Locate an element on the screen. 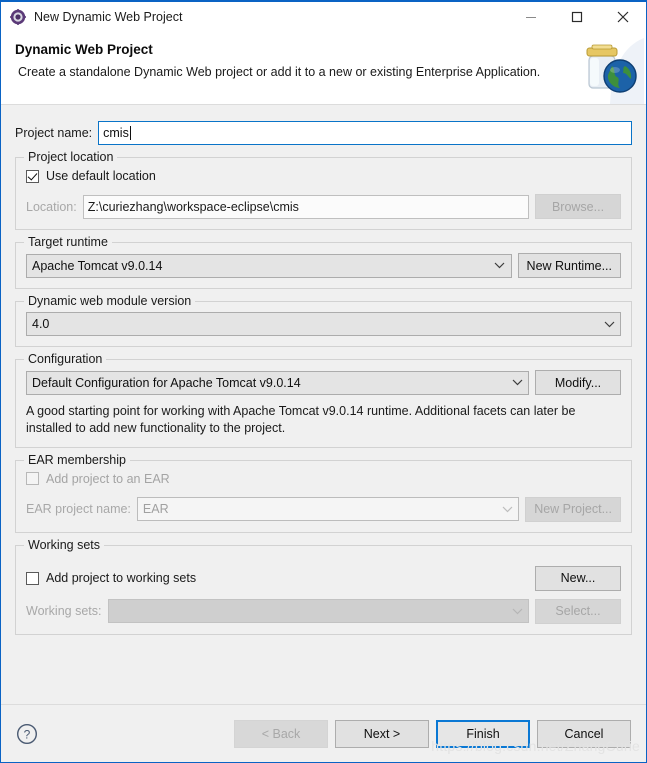 Image resolution: width=647 pixels, height=763 pixels. project-location-legend: Project location is located at coordinates (71, 157).